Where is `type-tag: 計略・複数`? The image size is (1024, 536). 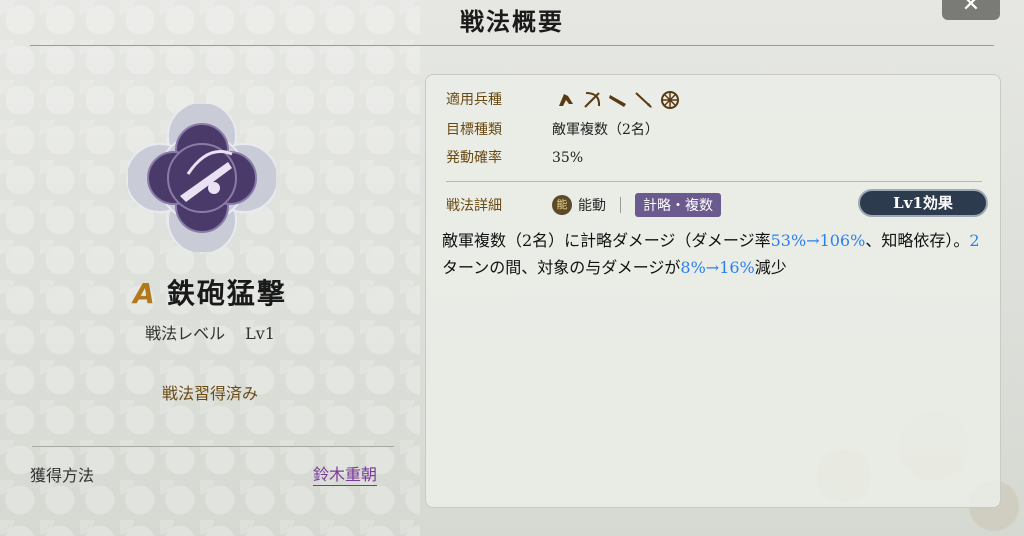
type-tag: 計略・複数 is located at coordinates (678, 205).